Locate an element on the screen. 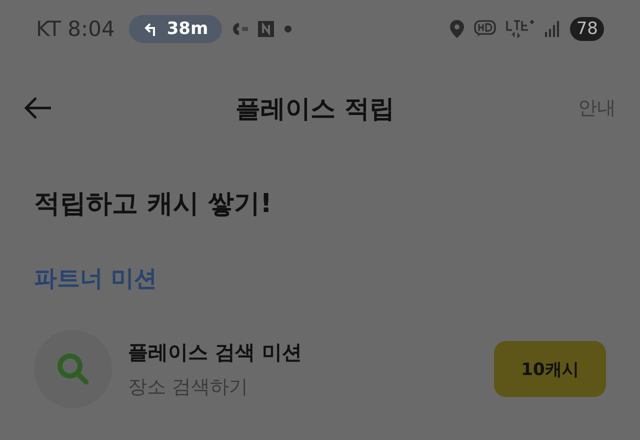 This screenshot has width=640, height=440. headline: 적립하고 캐시 쌓기! is located at coordinates (153, 204).